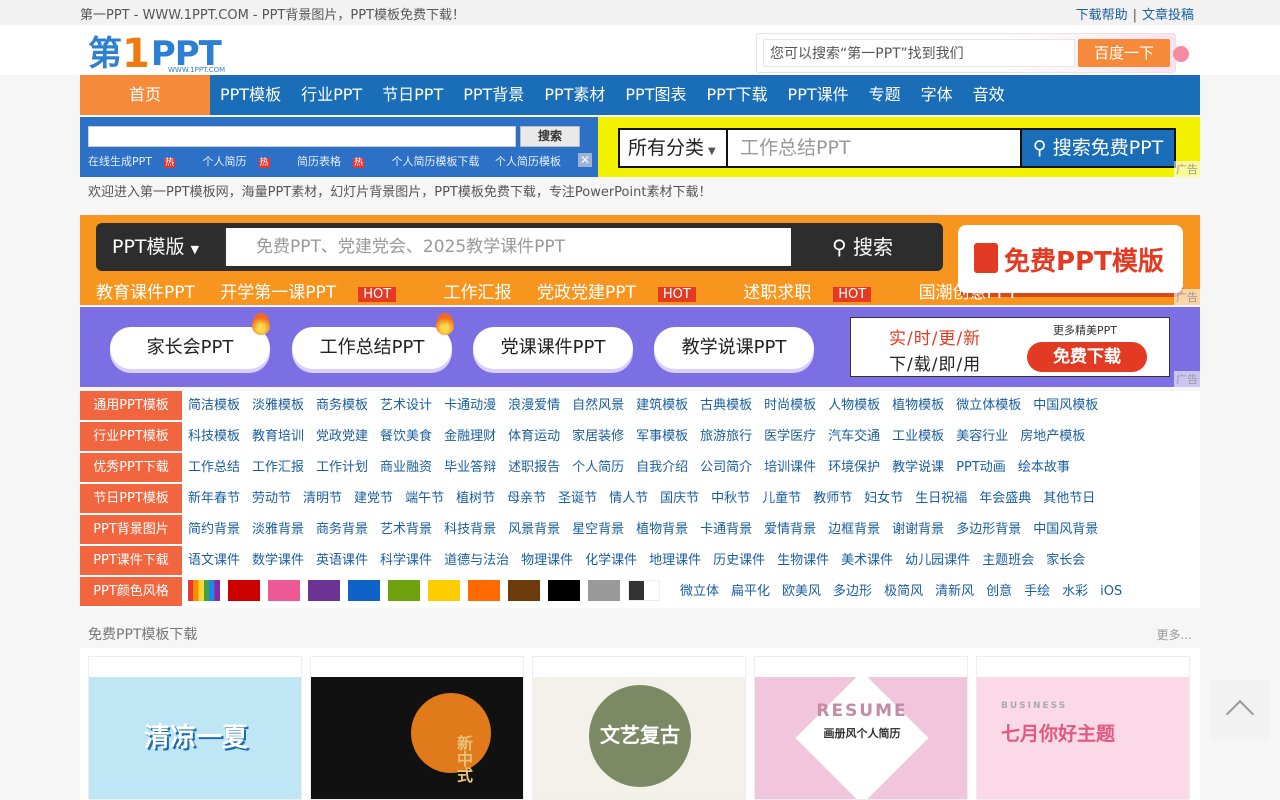 This screenshot has width=1280, height=800. Describe the element at coordinates (885, 95) in the screenshot. I see `nav-topics: 专题` at that location.